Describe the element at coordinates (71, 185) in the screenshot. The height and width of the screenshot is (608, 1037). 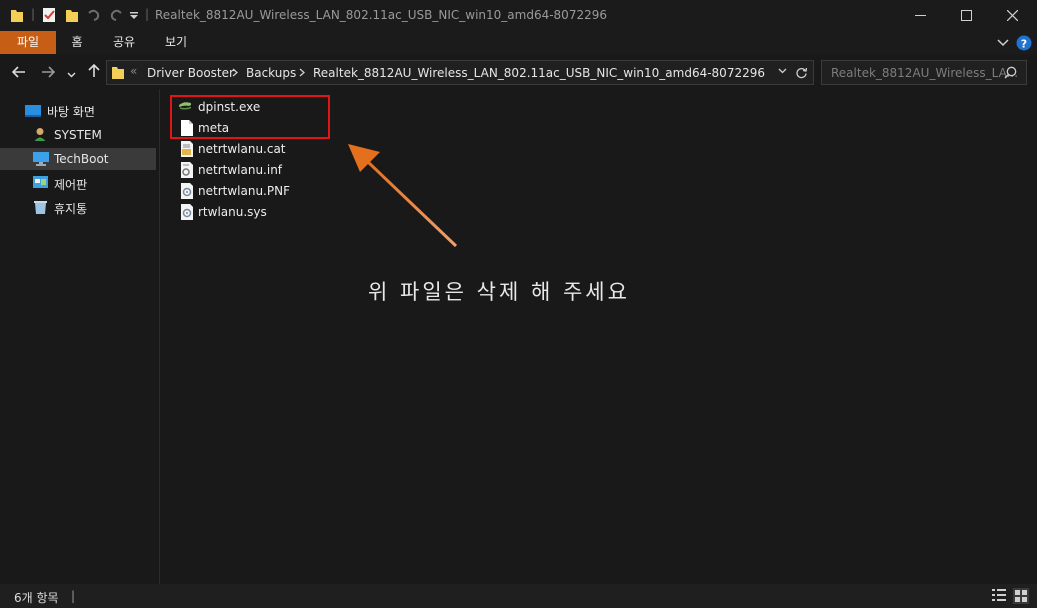
I see `sidebar-label: 제어판` at that location.